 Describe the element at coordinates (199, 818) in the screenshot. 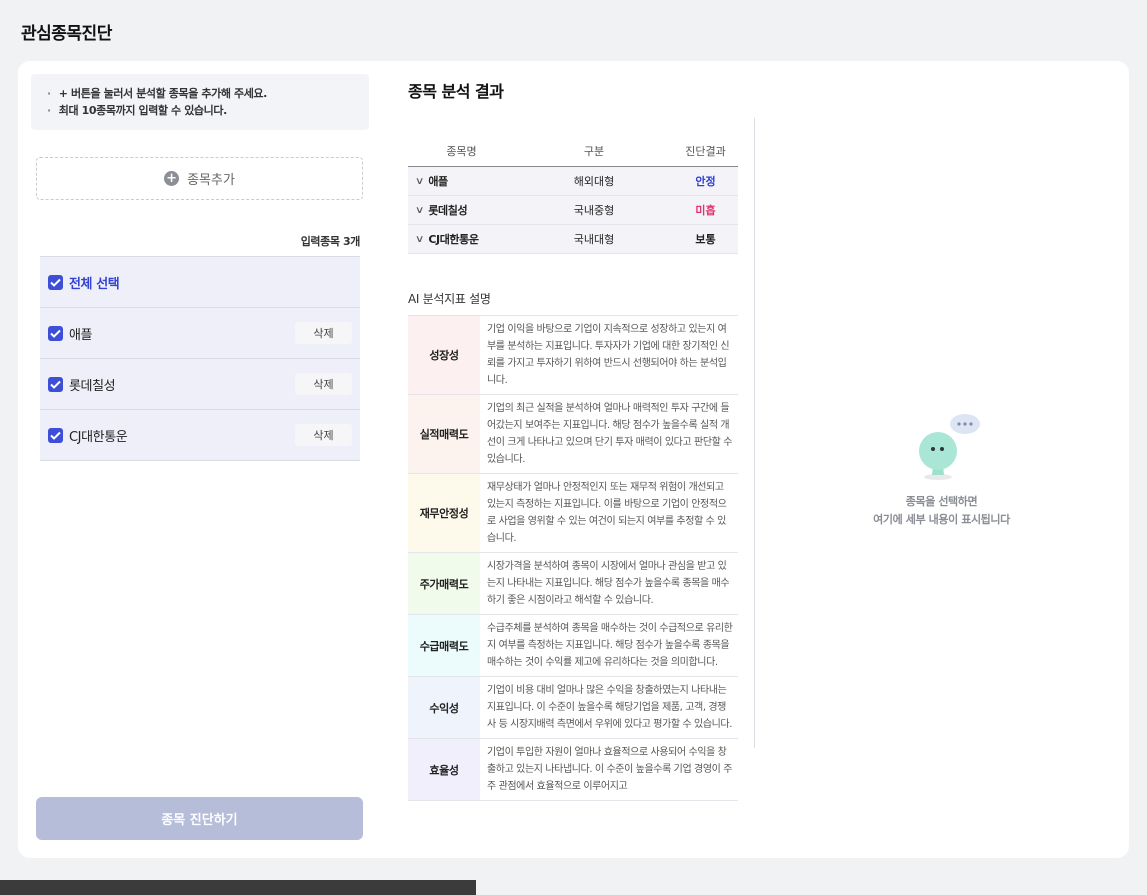

I see `diagnose-button: 종목 진단하기` at that location.